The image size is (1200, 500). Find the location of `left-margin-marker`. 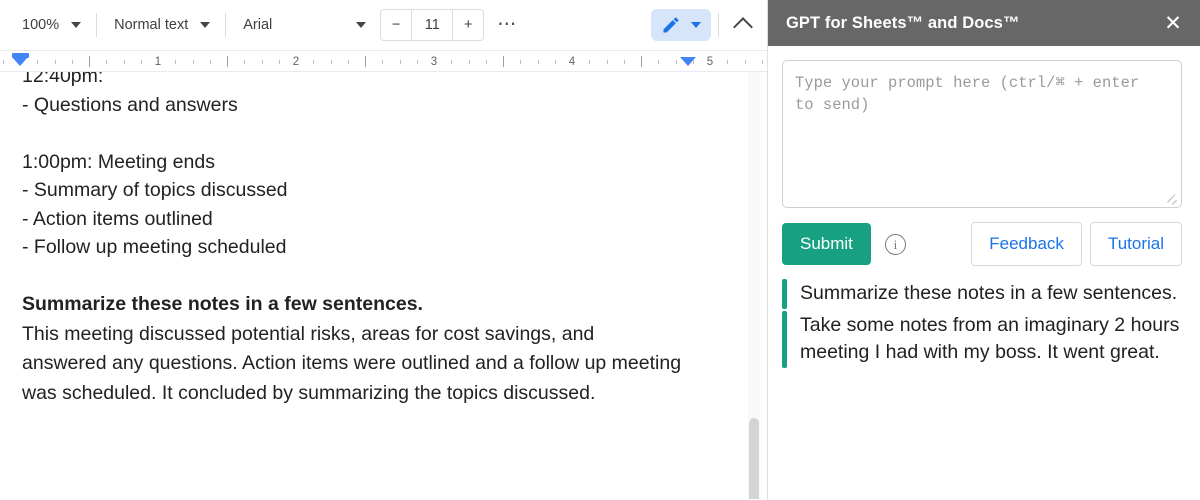

left-margin-marker is located at coordinates (20, 61).